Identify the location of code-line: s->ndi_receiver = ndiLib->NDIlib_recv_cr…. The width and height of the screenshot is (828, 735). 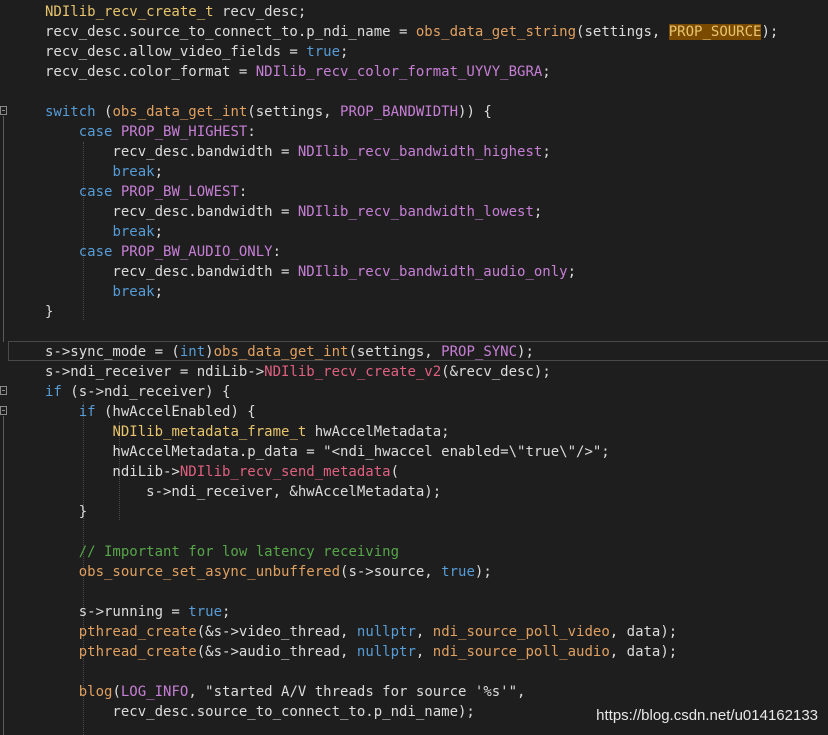
(411, 372).